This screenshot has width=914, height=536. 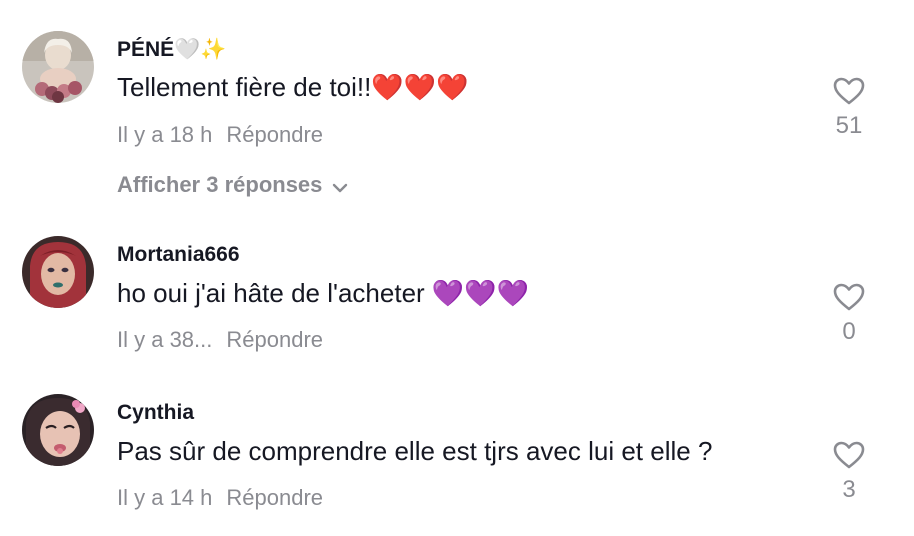 I want to click on view-replies-button: Afficher 3 réponses, so click(x=232, y=185).